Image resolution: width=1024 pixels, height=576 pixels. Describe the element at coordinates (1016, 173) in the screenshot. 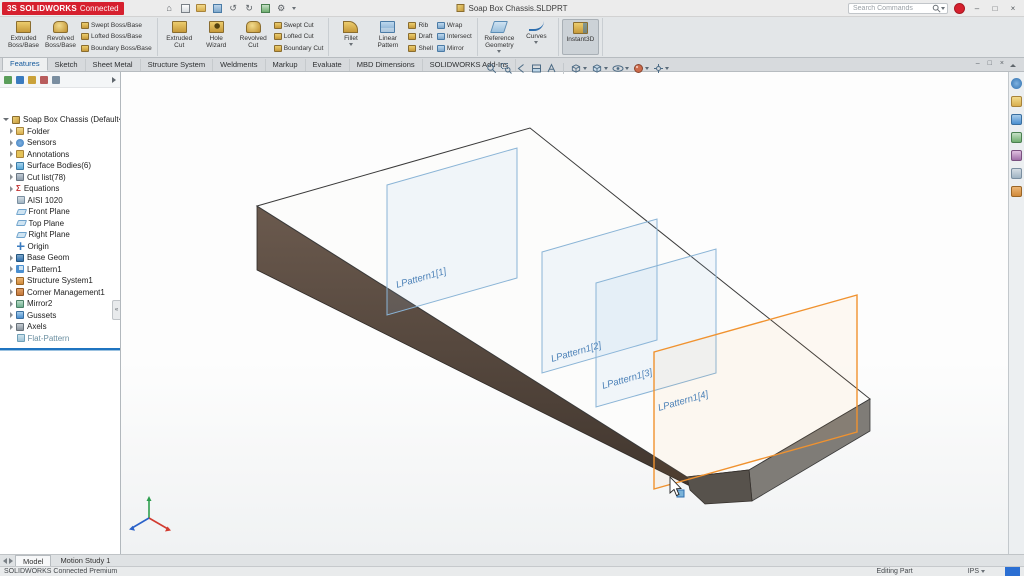

I see `custom-properties-icon` at that location.